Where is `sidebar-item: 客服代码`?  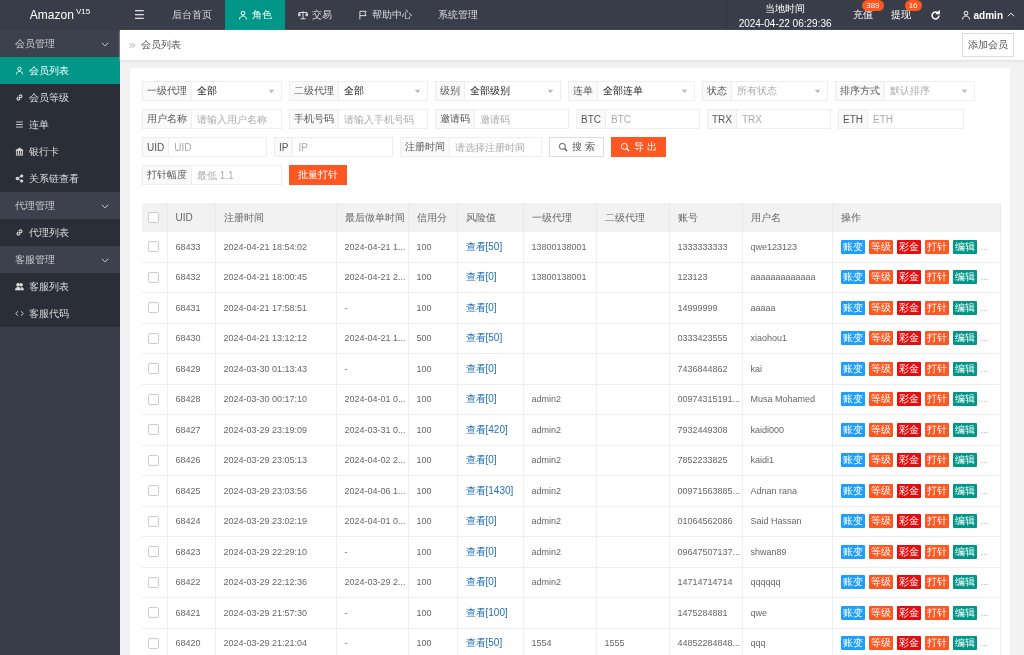 sidebar-item: 客服代码 is located at coordinates (60, 313).